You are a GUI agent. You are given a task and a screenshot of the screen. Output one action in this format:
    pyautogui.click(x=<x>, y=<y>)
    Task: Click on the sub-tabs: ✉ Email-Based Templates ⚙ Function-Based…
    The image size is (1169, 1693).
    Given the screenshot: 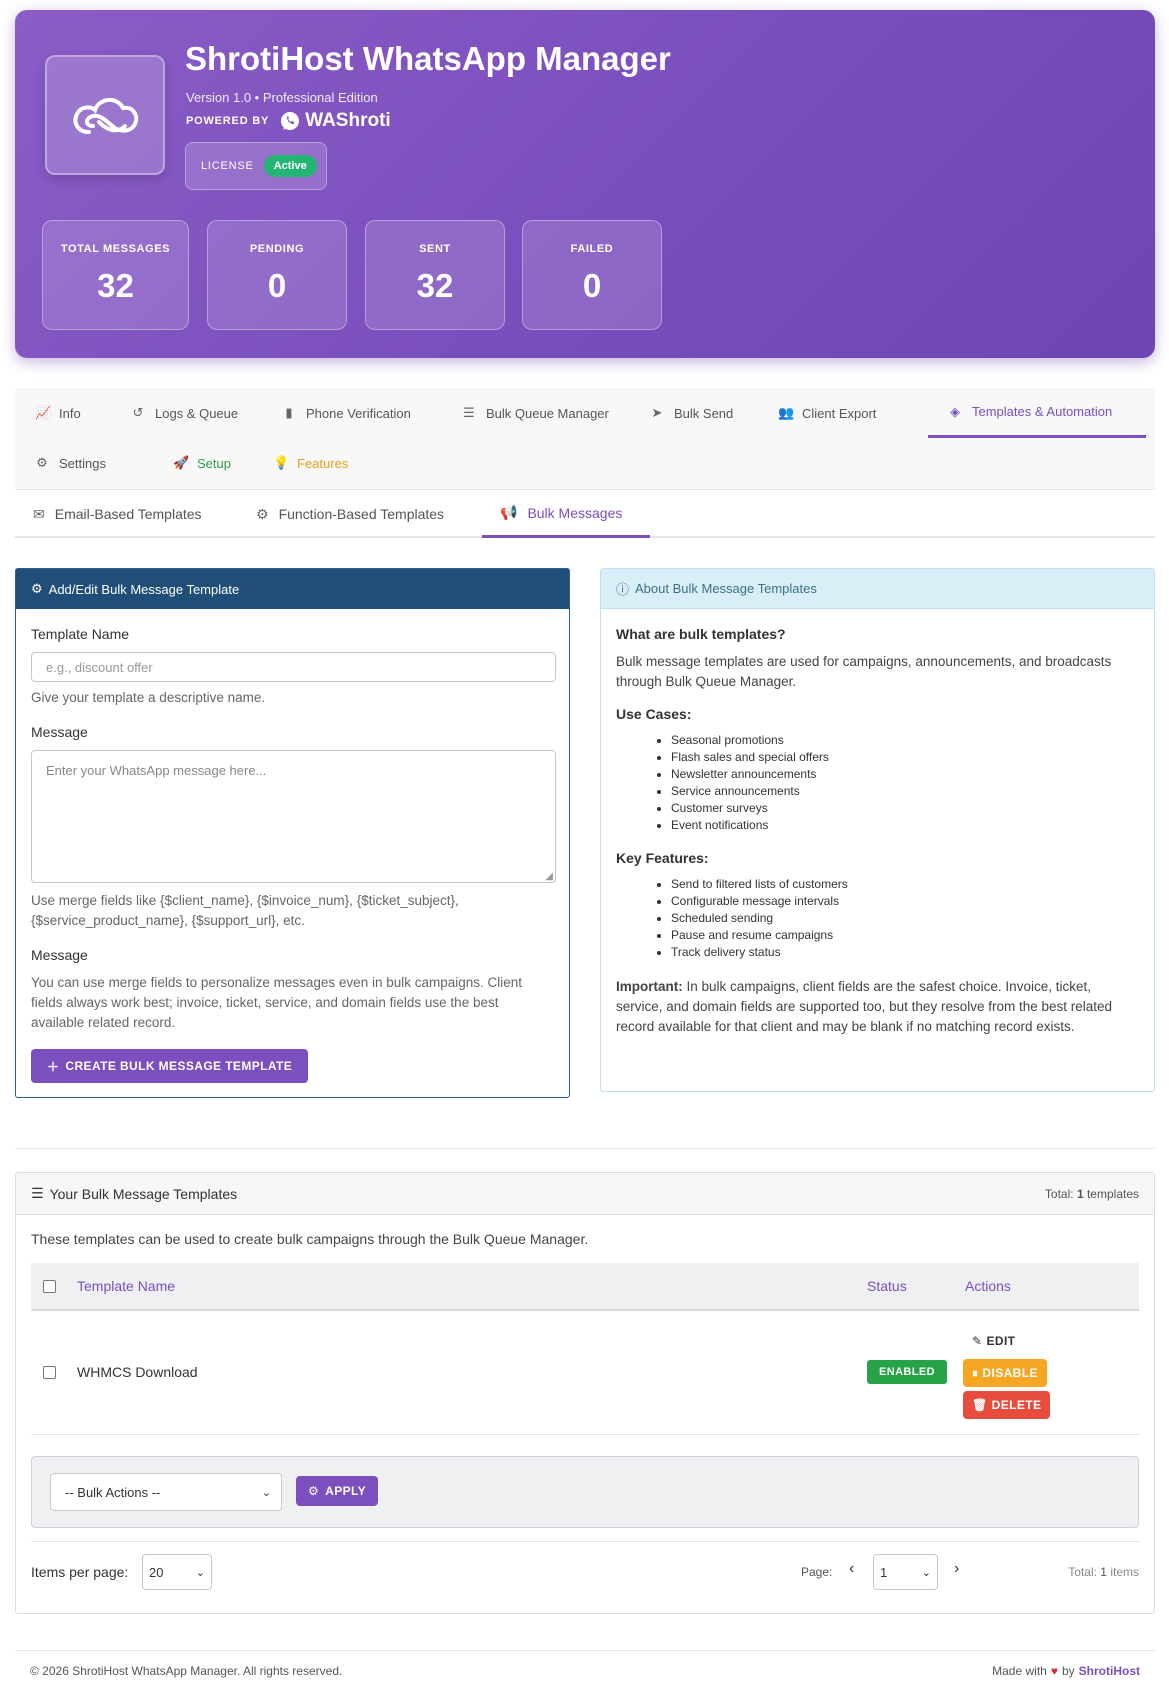 What is the action you would take?
    pyautogui.click(x=585, y=514)
    